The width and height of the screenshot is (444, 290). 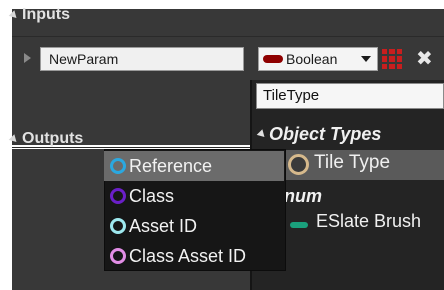 I want to click on outputs-section-header: Outputs, so click(x=46, y=139).